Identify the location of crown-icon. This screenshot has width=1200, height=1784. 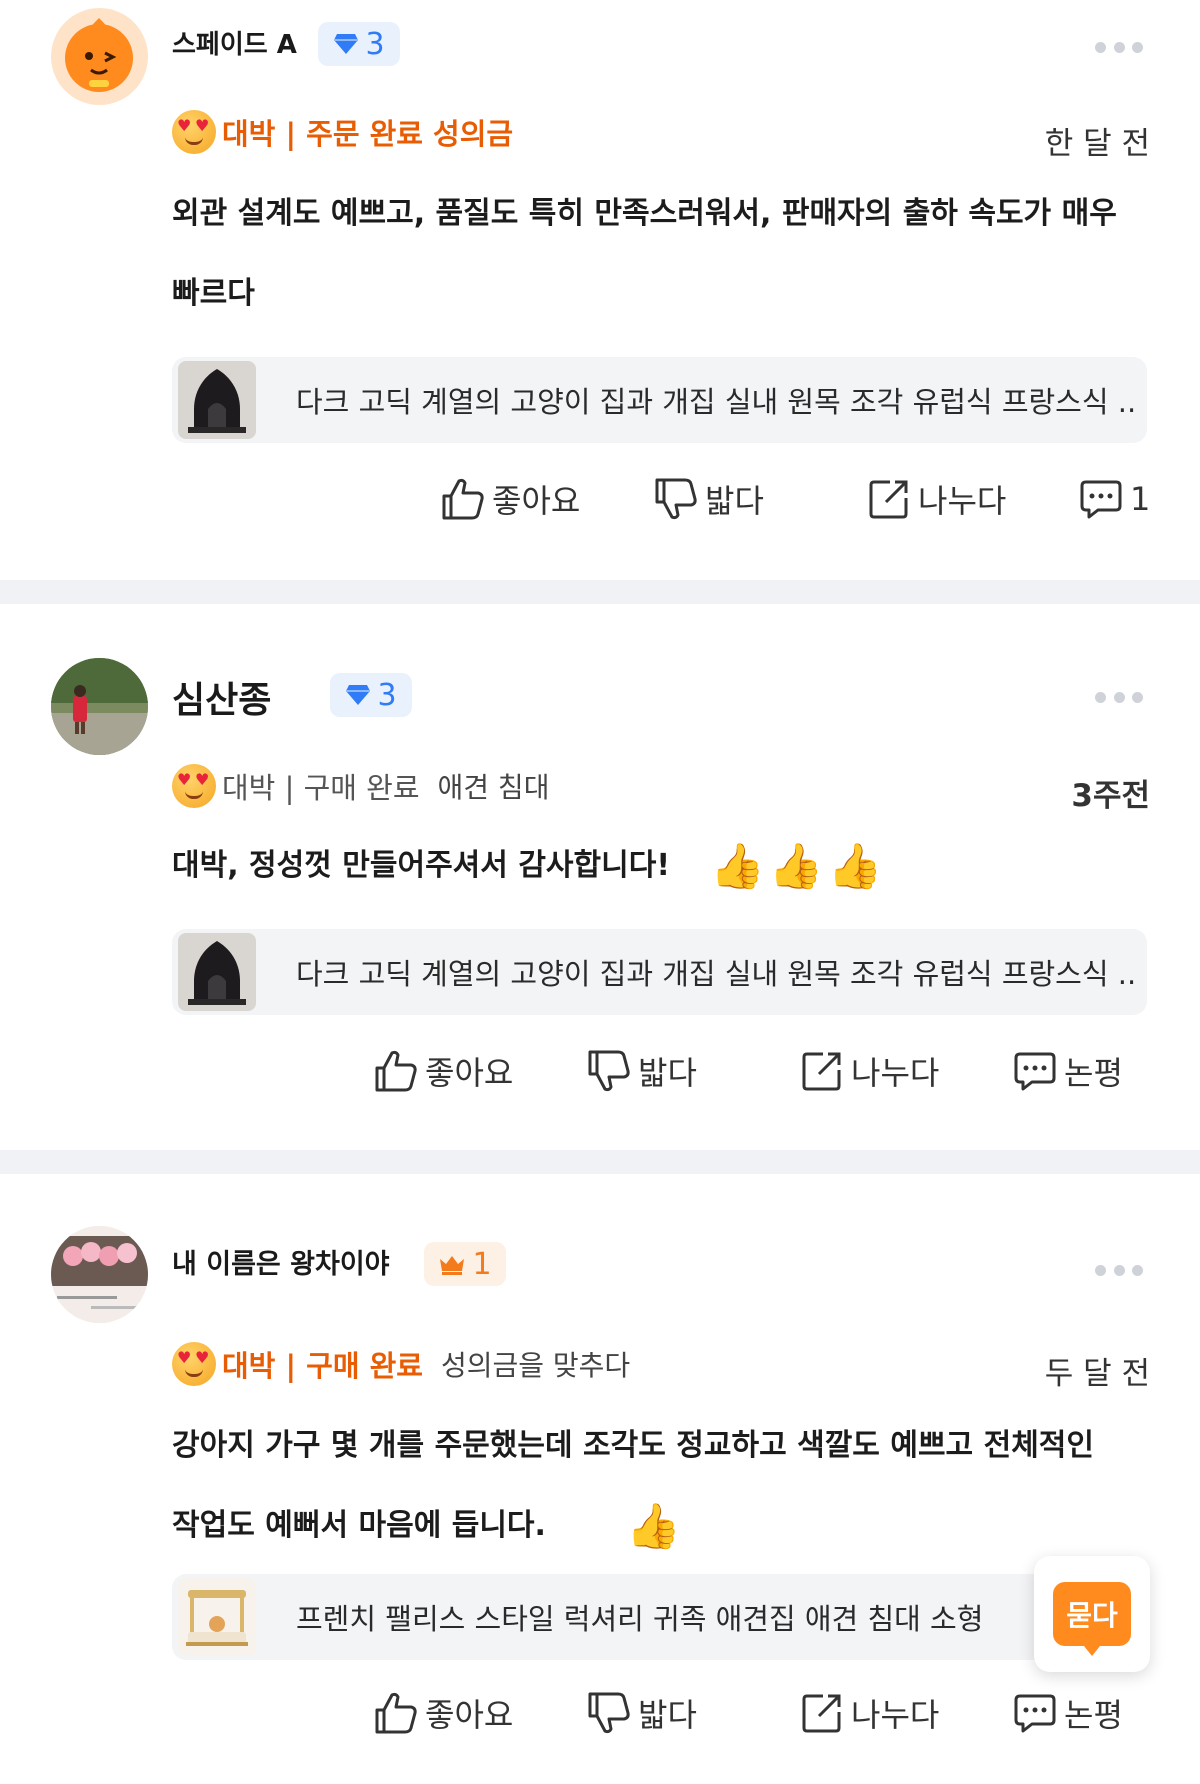
(452, 1265).